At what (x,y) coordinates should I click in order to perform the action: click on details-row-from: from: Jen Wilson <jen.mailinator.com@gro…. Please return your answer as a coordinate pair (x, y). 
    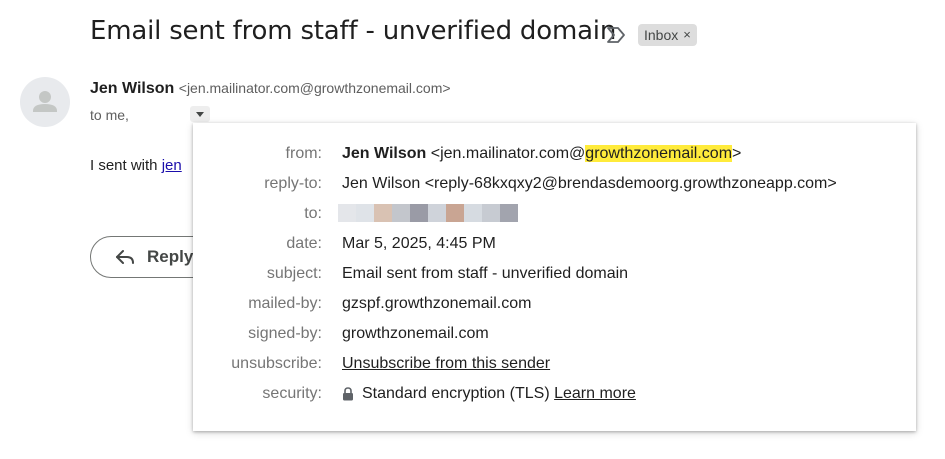
    Looking at the image, I should click on (554, 154).